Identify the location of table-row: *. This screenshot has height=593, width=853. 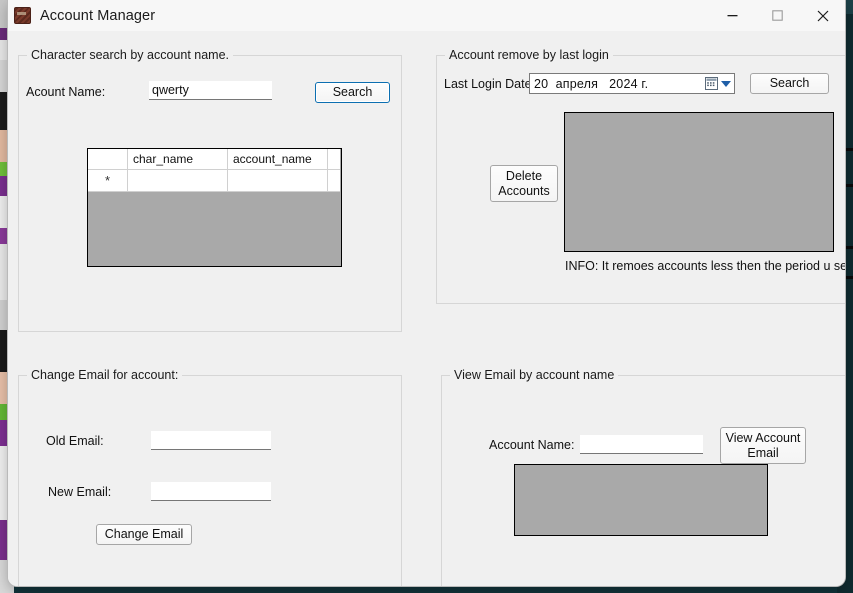
(214, 181).